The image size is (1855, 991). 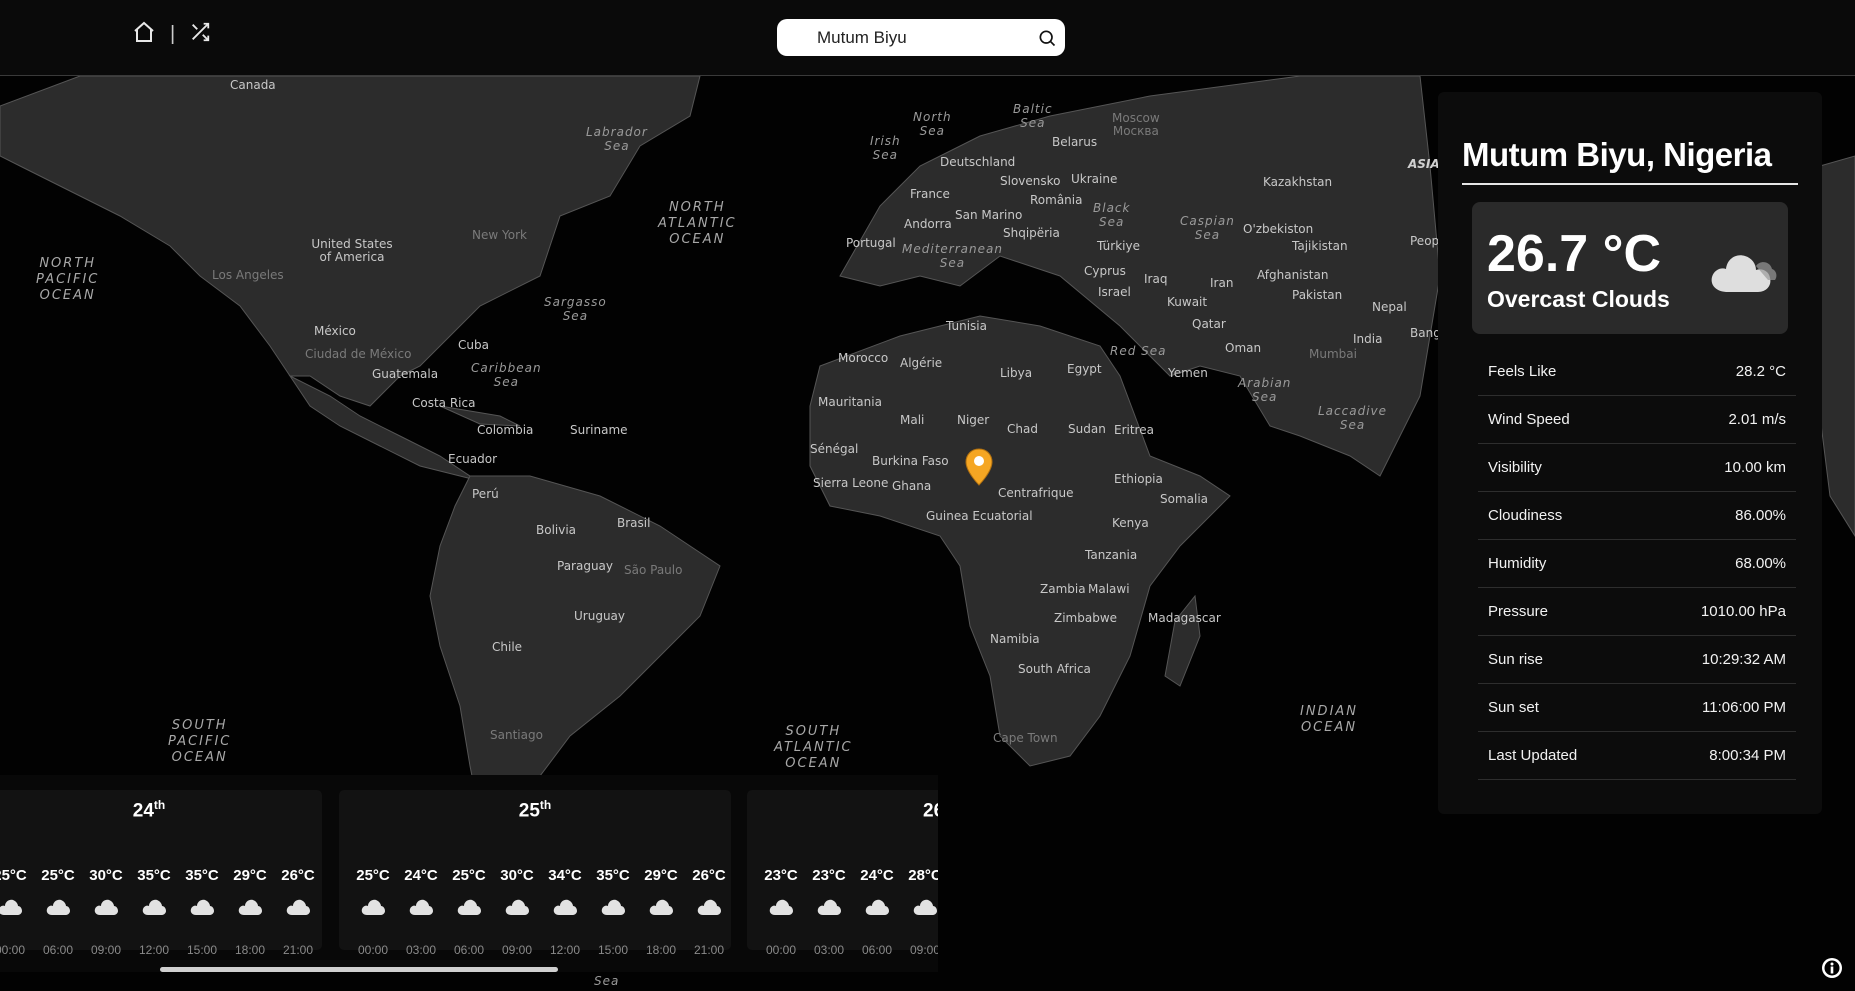 I want to click on map-label: Iran, so click(x=1222, y=283).